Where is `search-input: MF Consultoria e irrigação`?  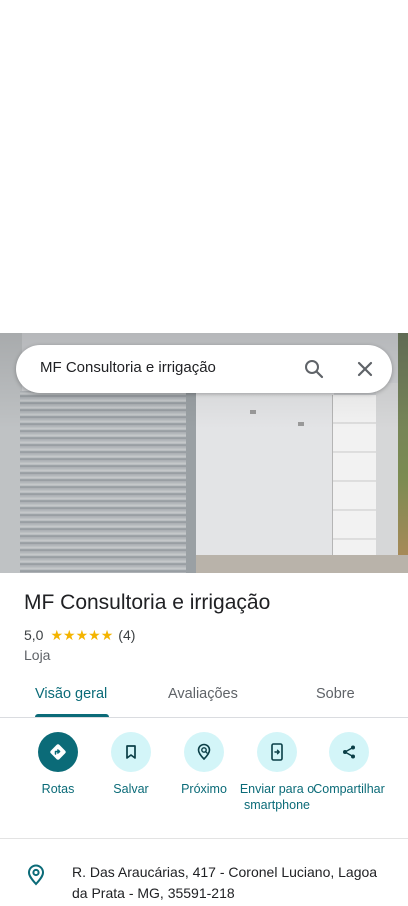 search-input: MF Consultoria e irrigação is located at coordinates (128, 367).